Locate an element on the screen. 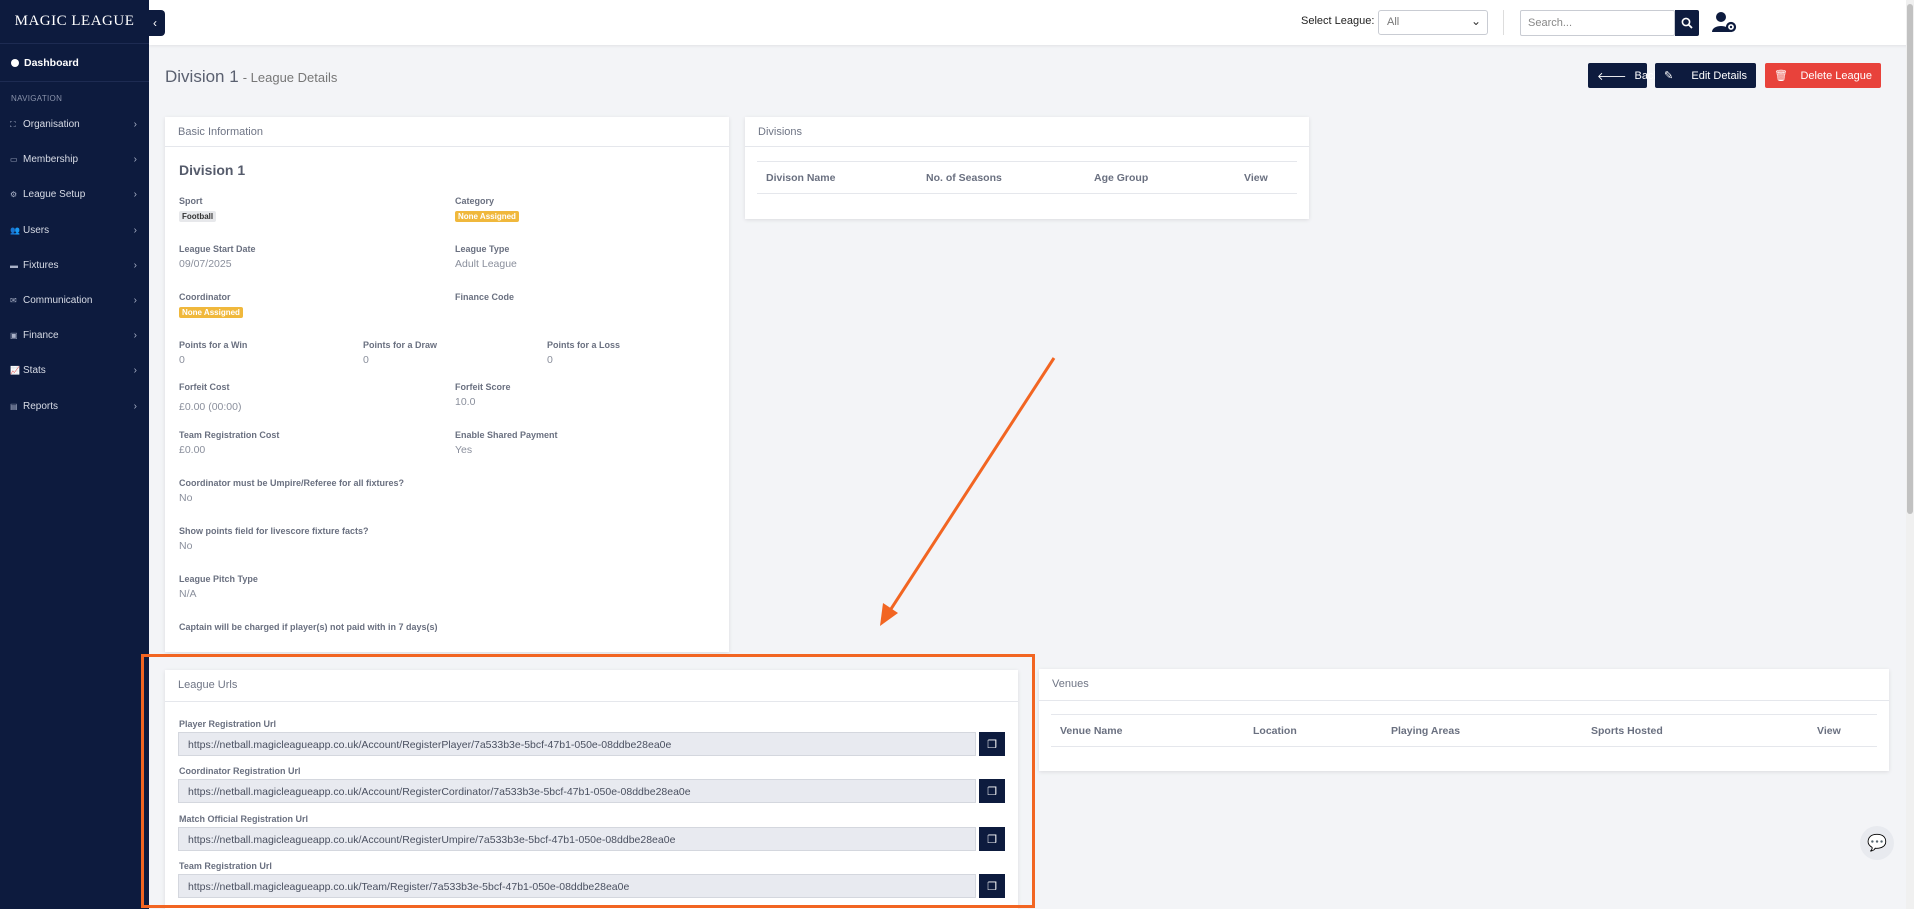 The height and width of the screenshot is (909, 1914). sidebar-item-stats: 📈 Stats › is located at coordinates (74, 370).